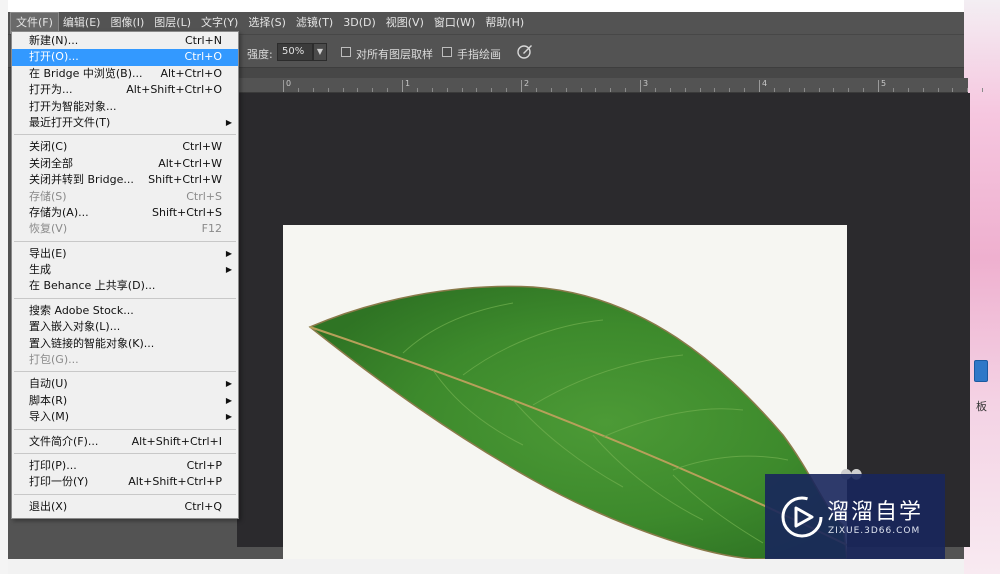 Image resolution: width=1000 pixels, height=574 pixels. Describe the element at coordinates (125, 442) in the screenshot. I see `file-menu-item: 文件简介(F)... Alt+Shift+Ctrl+I` at that location.